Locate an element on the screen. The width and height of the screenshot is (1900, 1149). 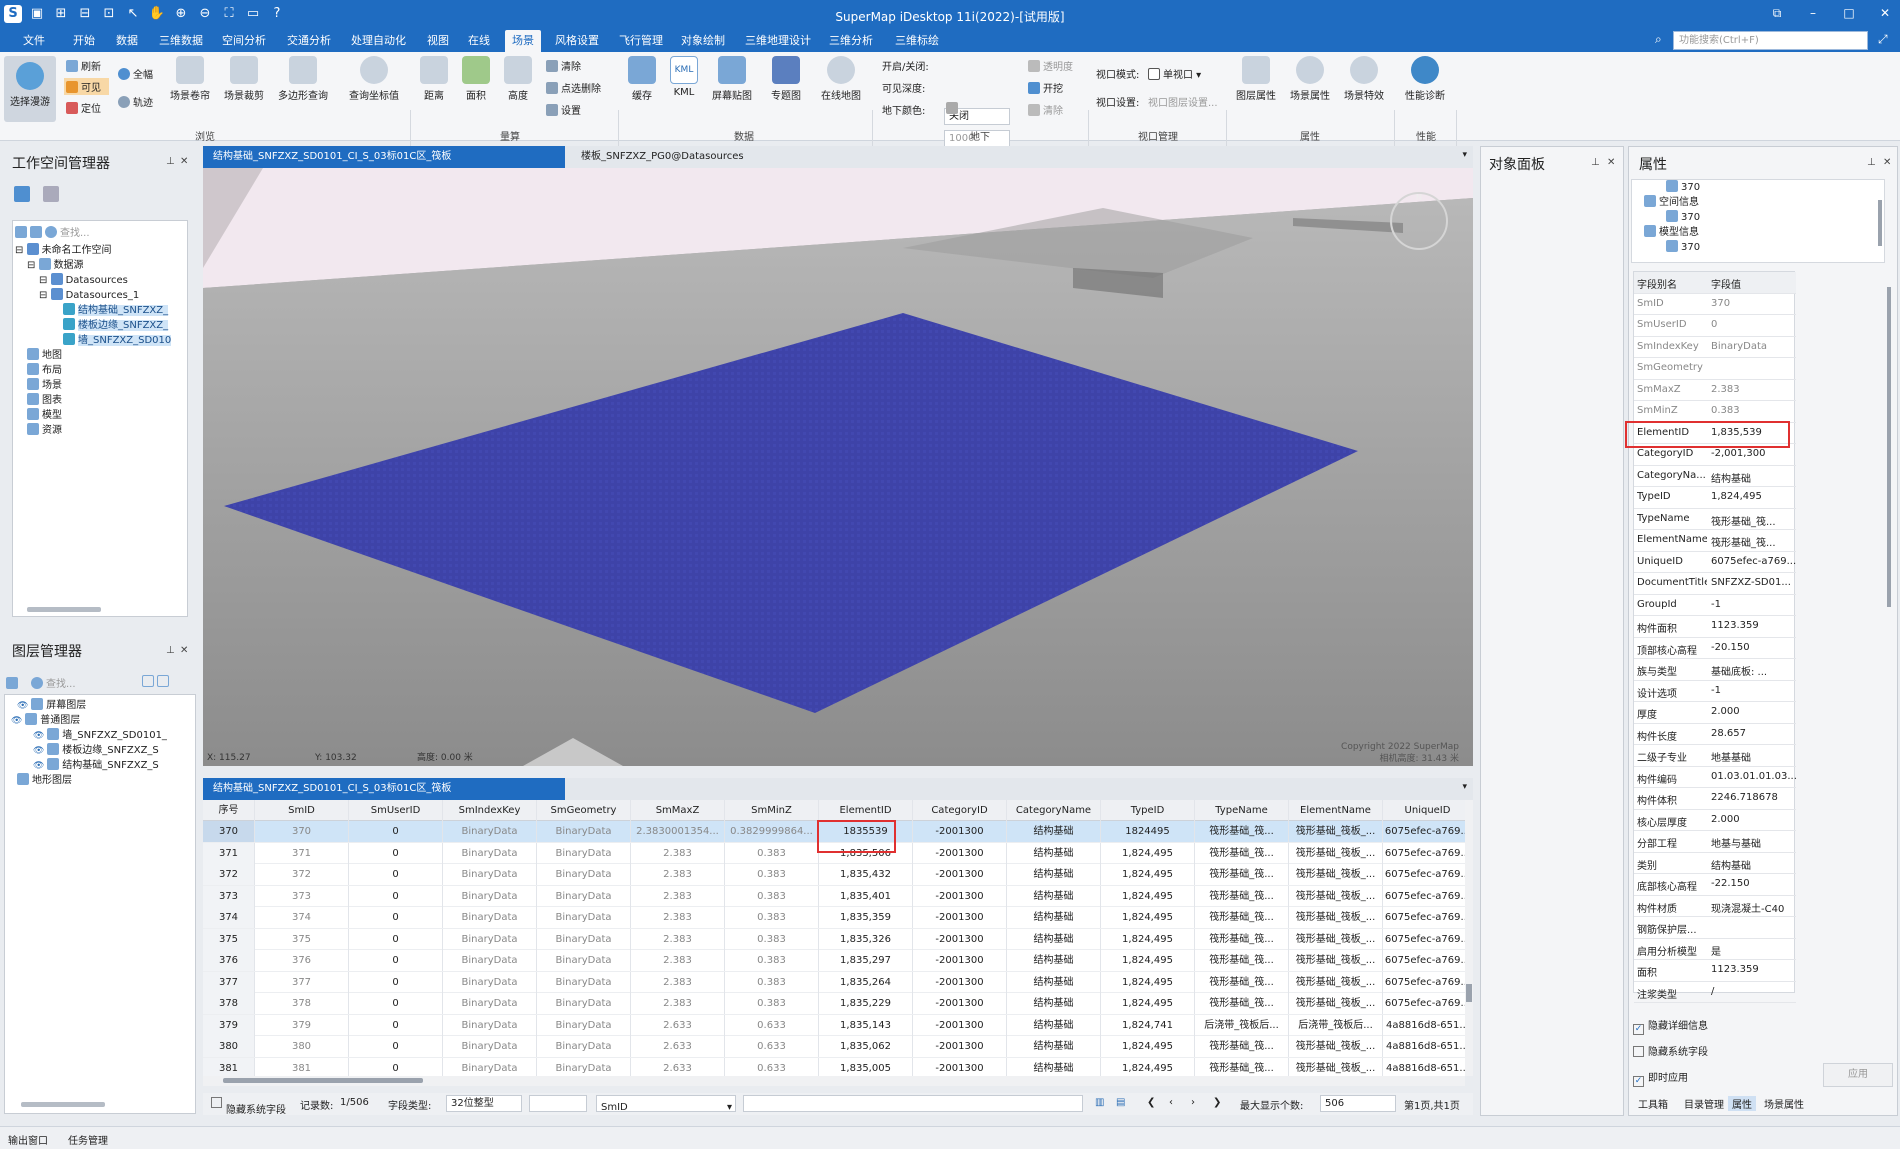
refresh-button: 刷新 is located at coordinates (83, 65).